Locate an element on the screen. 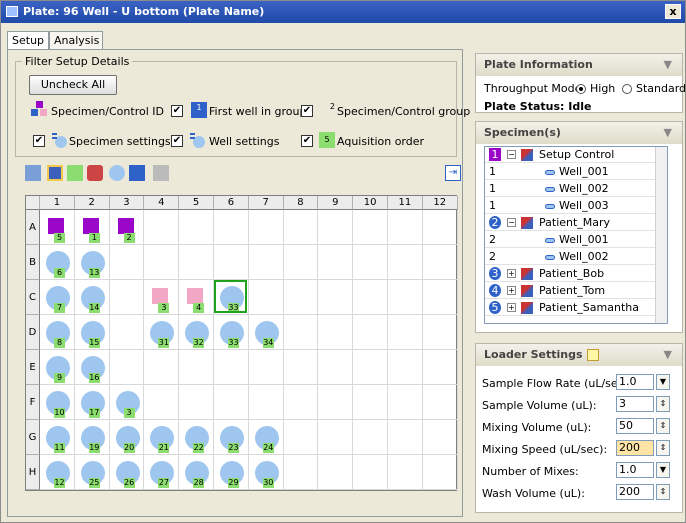 The width and height of the screenshot is (686, 523). well-content-H2: 25 is located at coordinates (92, 472).